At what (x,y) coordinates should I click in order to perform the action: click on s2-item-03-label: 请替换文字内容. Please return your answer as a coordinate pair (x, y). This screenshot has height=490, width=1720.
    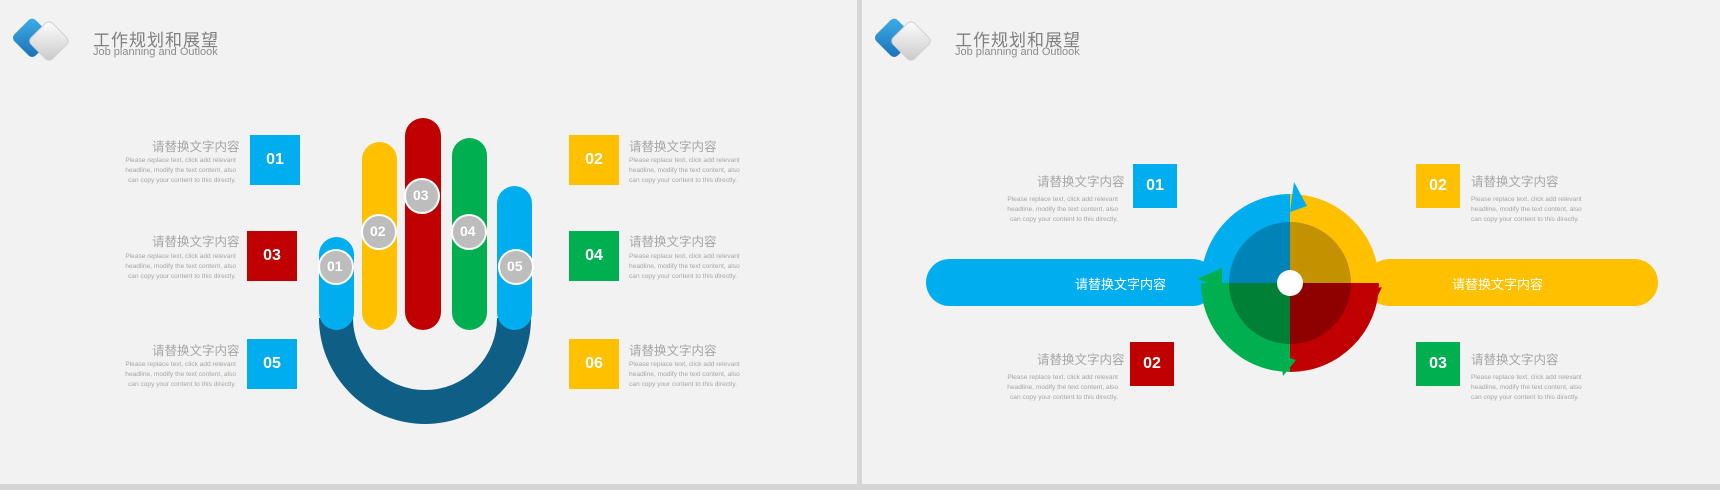
    Looking at the image, I should click on (1515, 359).